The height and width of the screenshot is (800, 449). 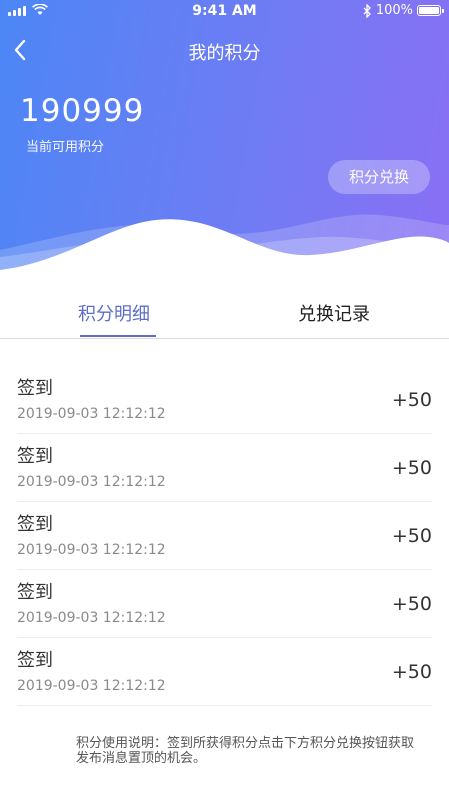 What do you see at coordinates (224, 12) in the screenshot?
I see `status-bar: 9:41 AM 100%` at bounding box center [224, 12].